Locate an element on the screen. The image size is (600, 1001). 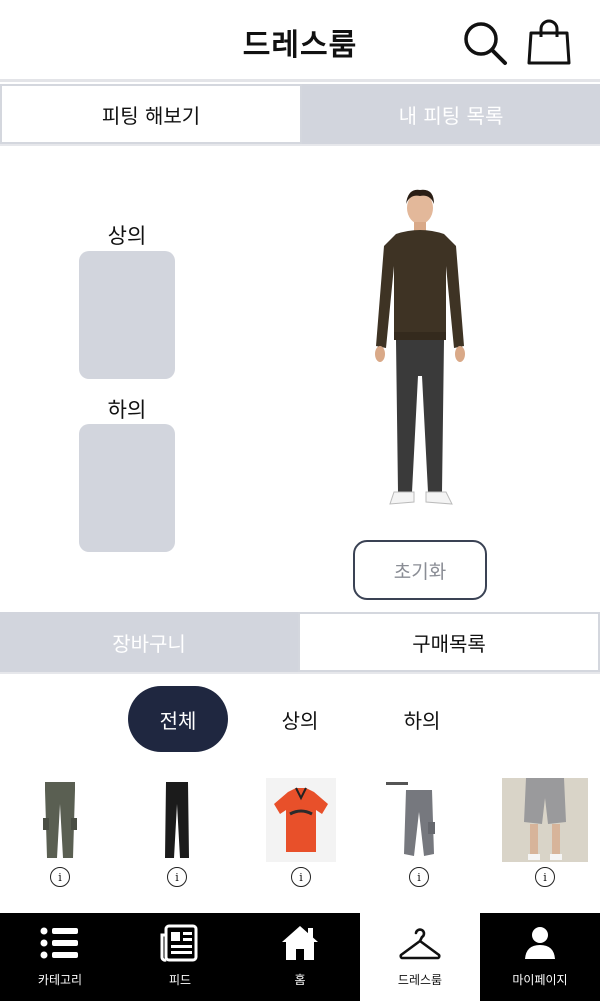
product-list: i i i i i is located at coordinates (300, 834).